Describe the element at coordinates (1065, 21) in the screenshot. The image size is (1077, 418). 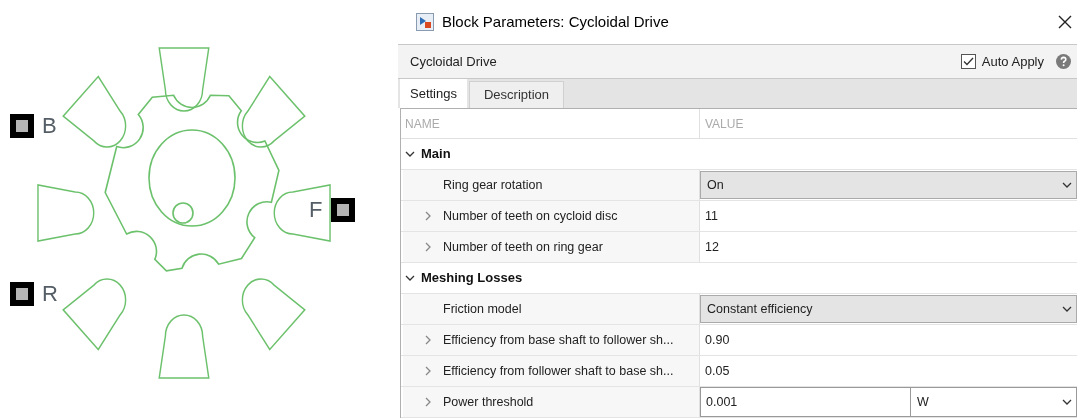
I see `close-icon` at that location.